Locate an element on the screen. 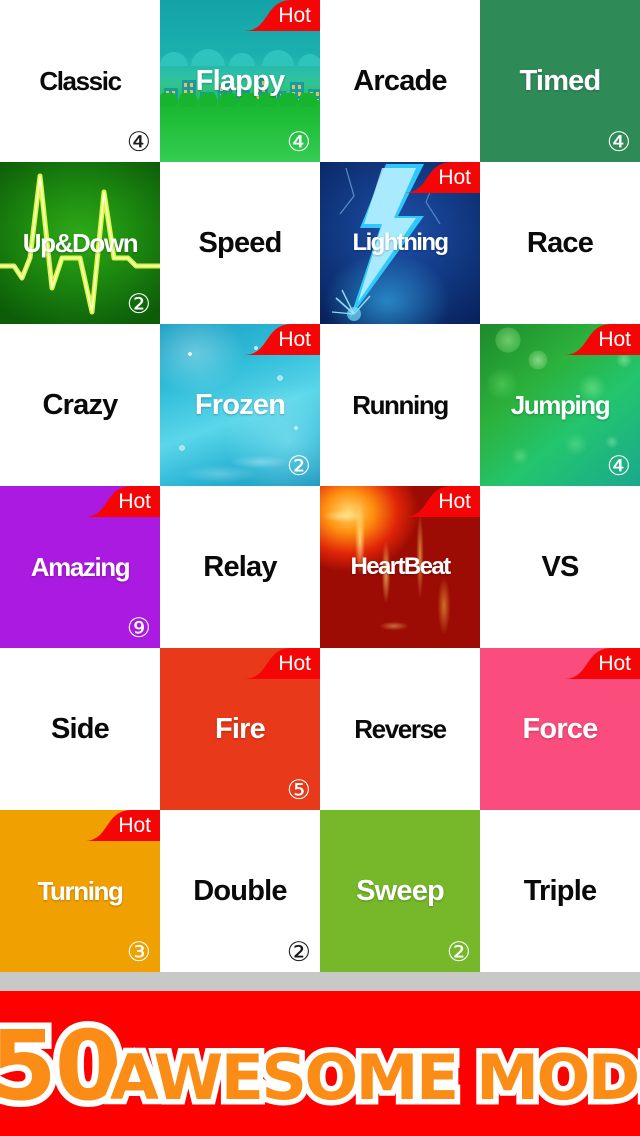 The width and height of the screenshot is (640, 1136). mode-tile: Double ② is located at coordinates (240, 891).